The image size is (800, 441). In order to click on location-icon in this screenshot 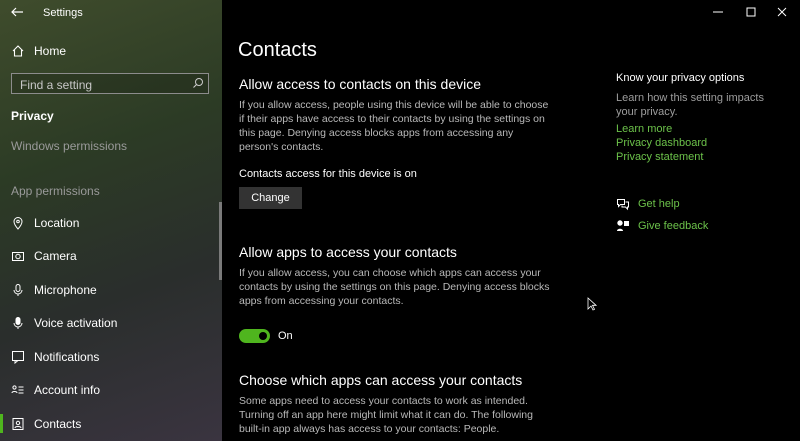, I will do `click(18, 223)`.